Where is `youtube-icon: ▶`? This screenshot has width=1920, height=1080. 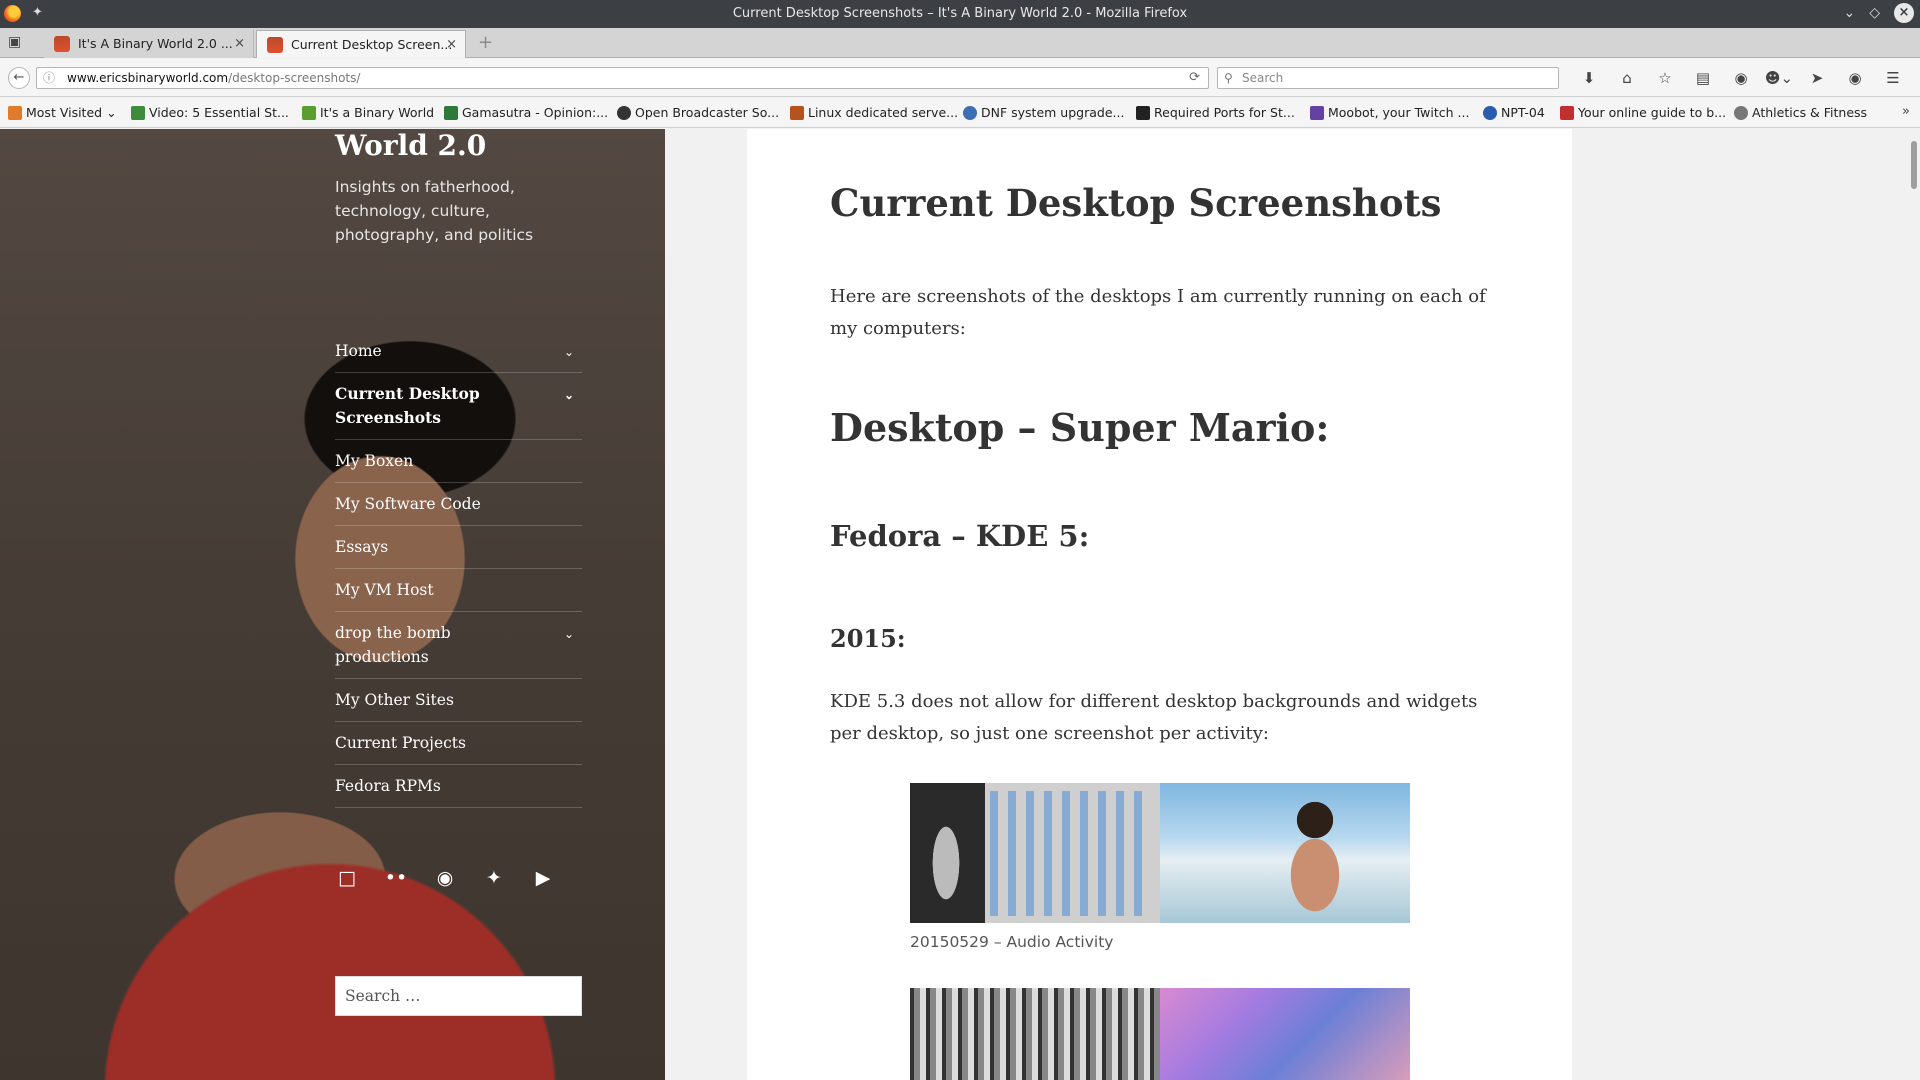
youtube-icon: ▶ is located at coordinates (543, 878).